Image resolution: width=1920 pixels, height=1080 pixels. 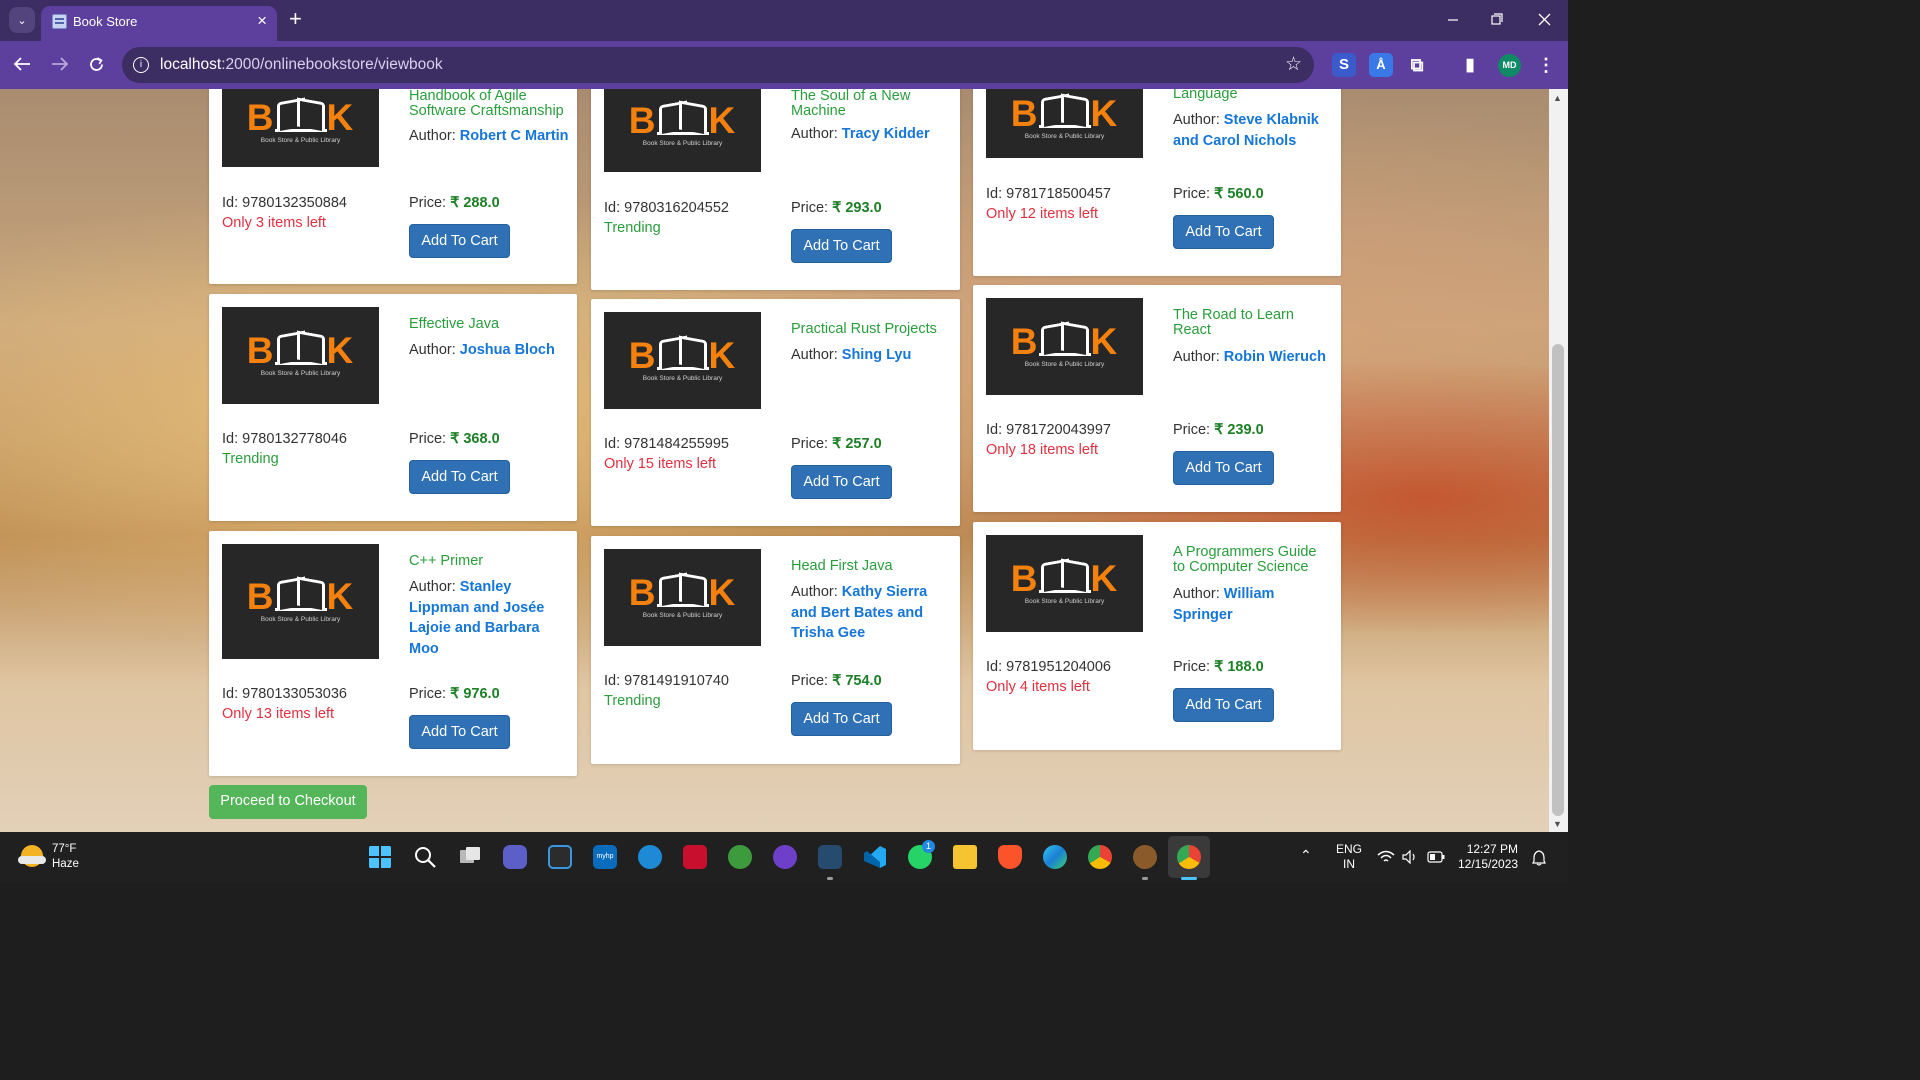 What do you see at coordinates (60, 64) in the screenshot?
I see `forward-arrow-icon` at bounding box center [60, 64].